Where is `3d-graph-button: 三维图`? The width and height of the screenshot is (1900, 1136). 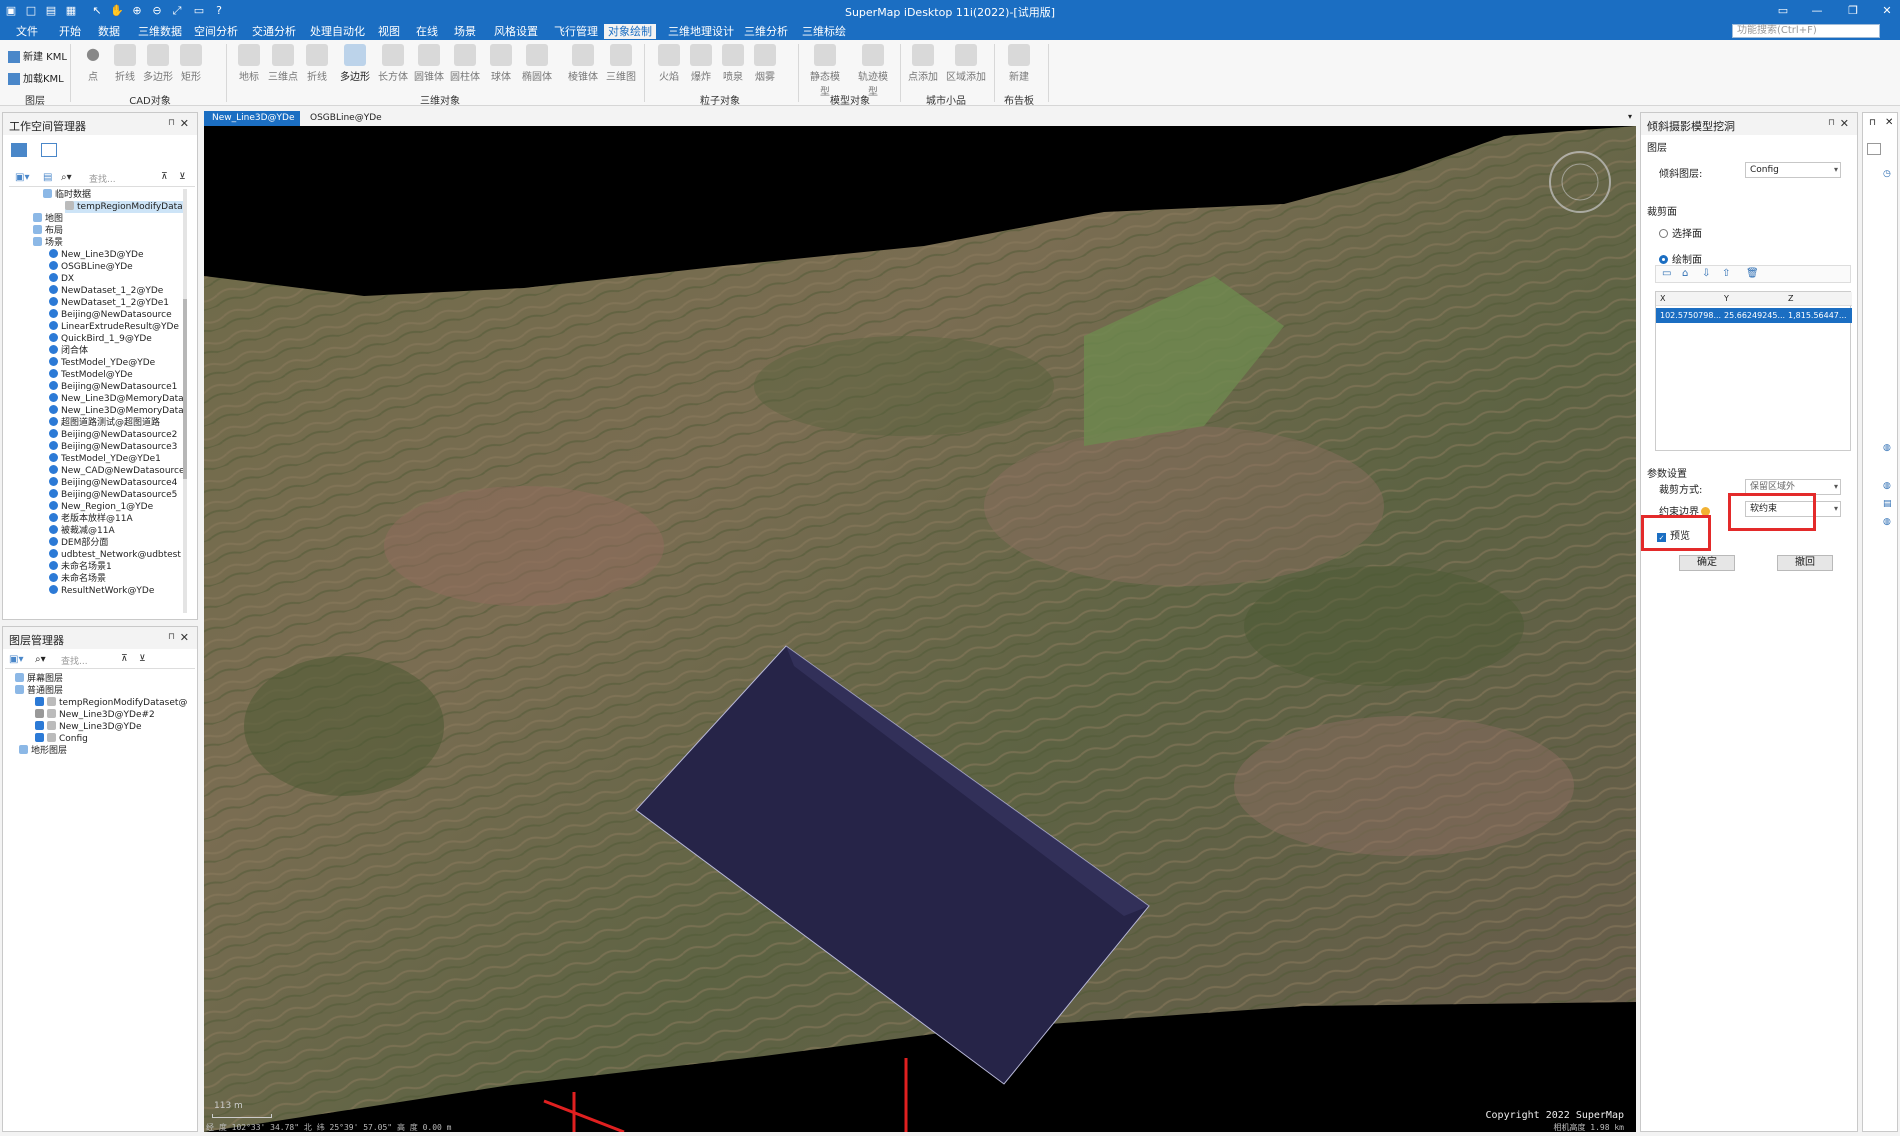
3d-graph-button: 三维图 is located at coordinates (621, 63).